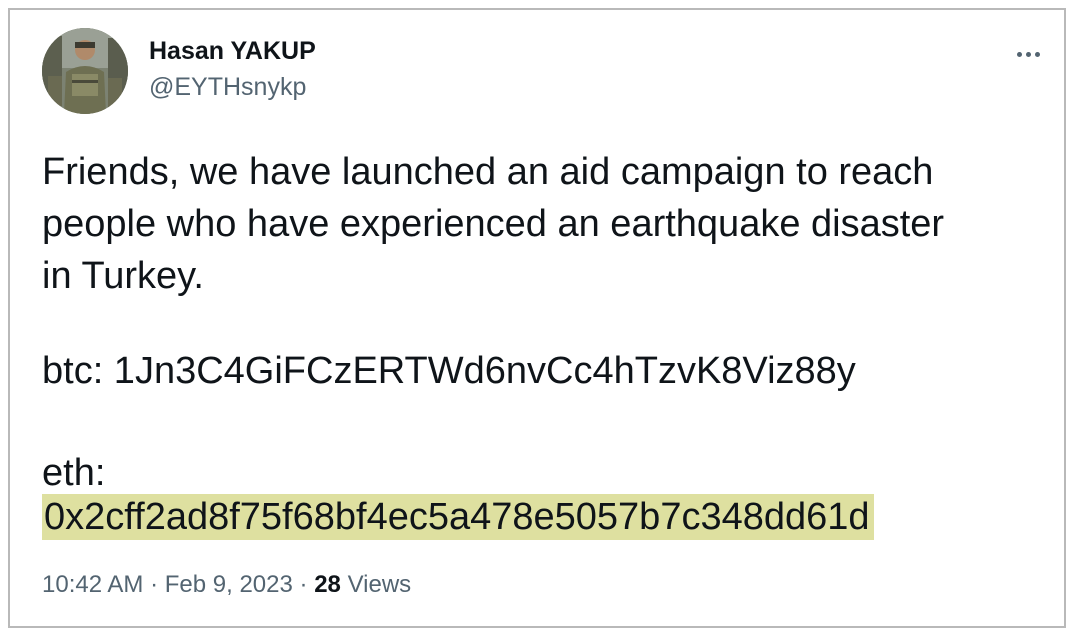 Image resolution: width=1076 pixels, height=640 pixels. I want to click on user-avatar-photo-icon, so click(85, 71).